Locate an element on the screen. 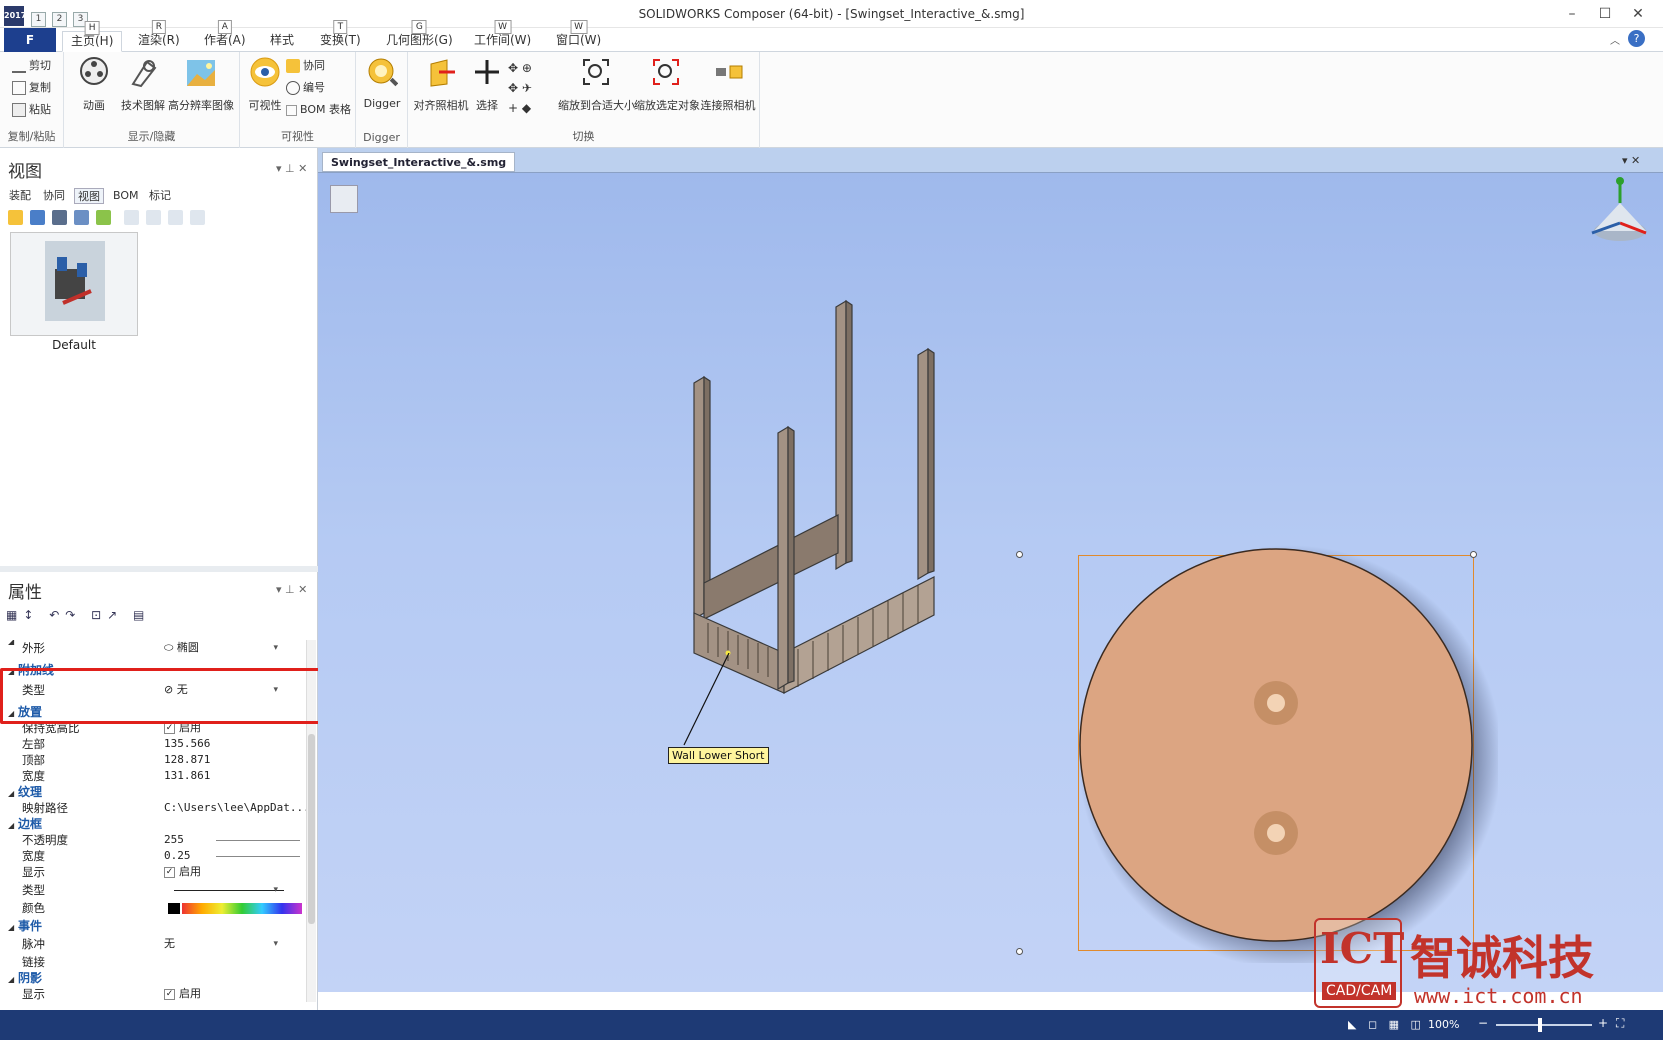 Image resolution: width=1663 pixels, height=1040 pixels. fit-window-icon: ⛶ is located at coordinates (1620, 1023).